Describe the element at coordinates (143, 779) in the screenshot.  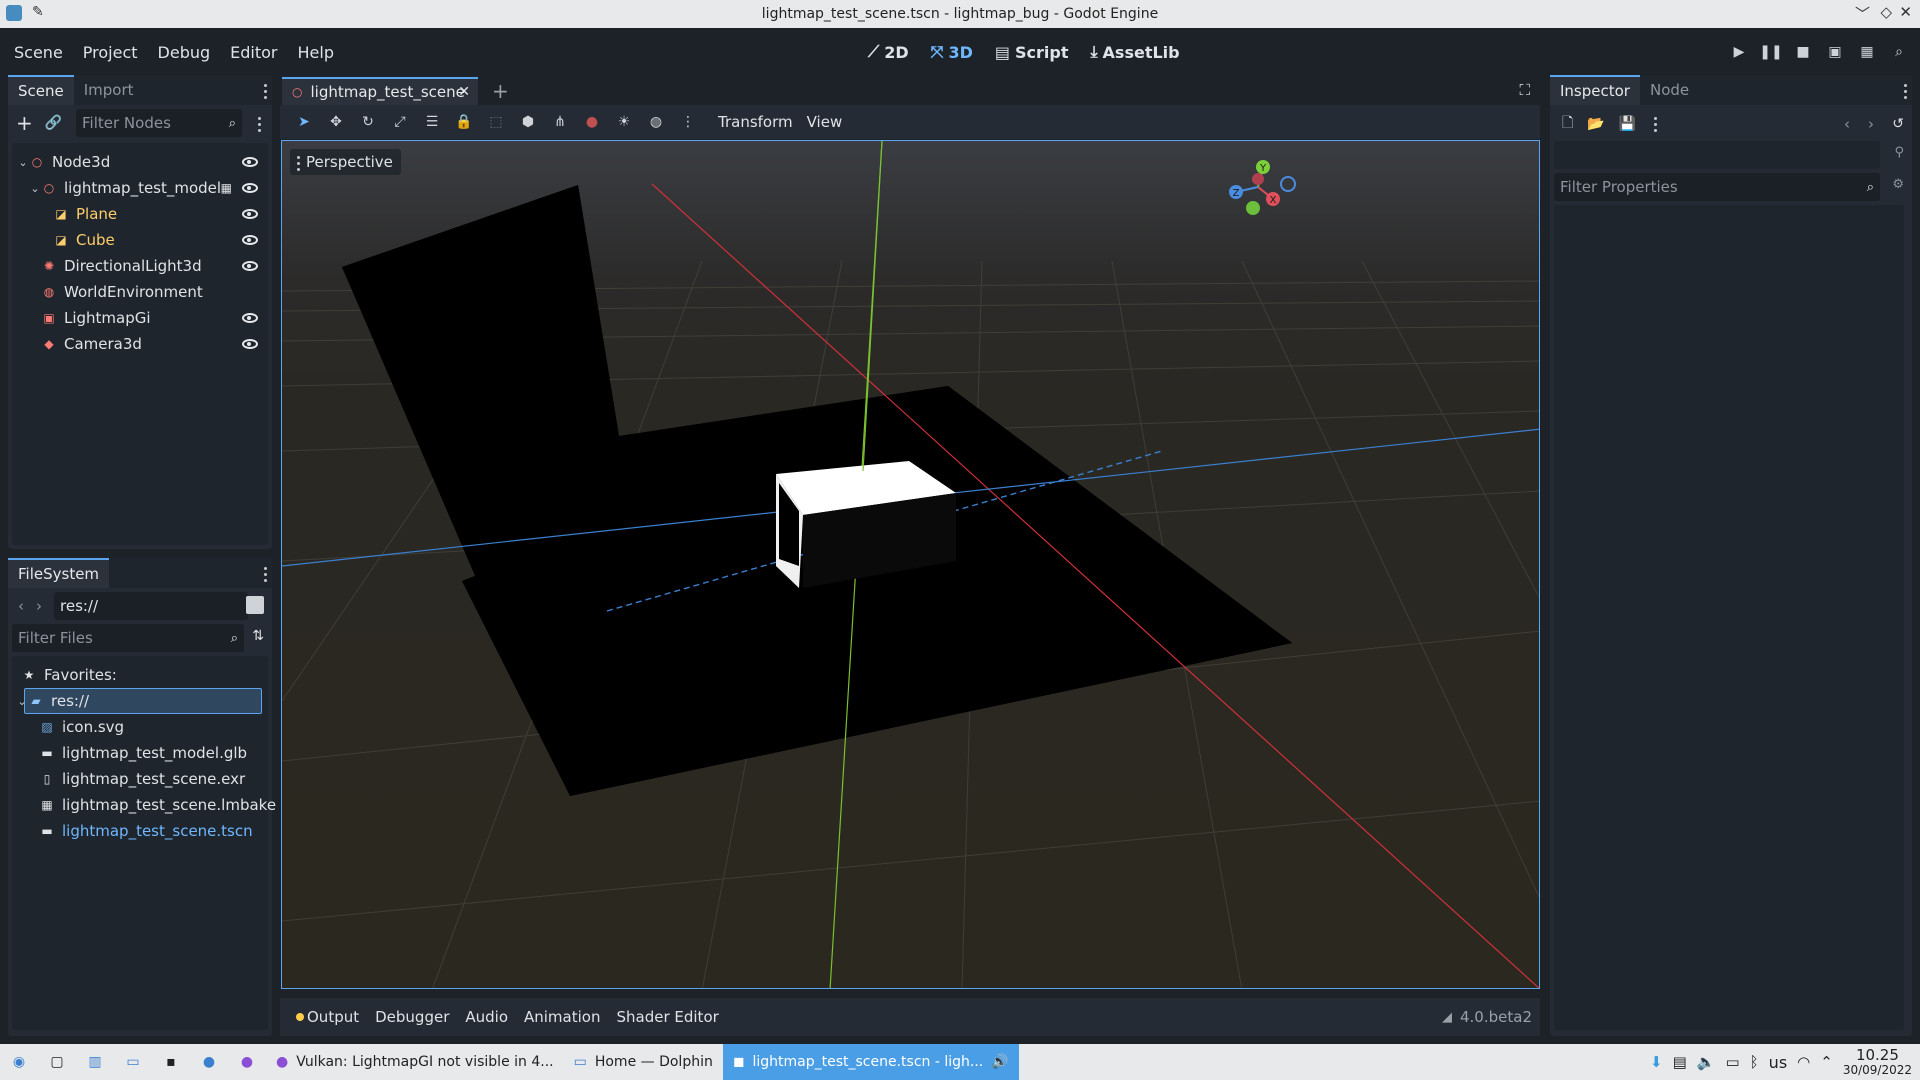
I see `file-item: ▯ lightmap_test_scene.exr` at that location.